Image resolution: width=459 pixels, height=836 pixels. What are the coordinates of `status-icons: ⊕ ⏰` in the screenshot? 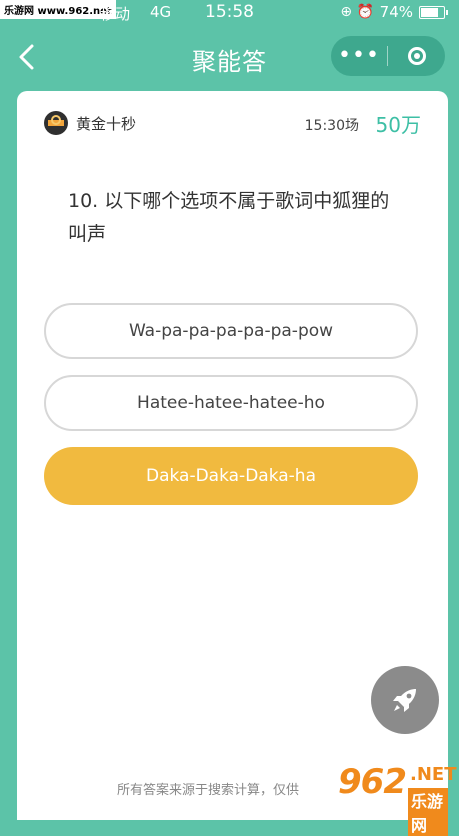 It's located at (357, 12).